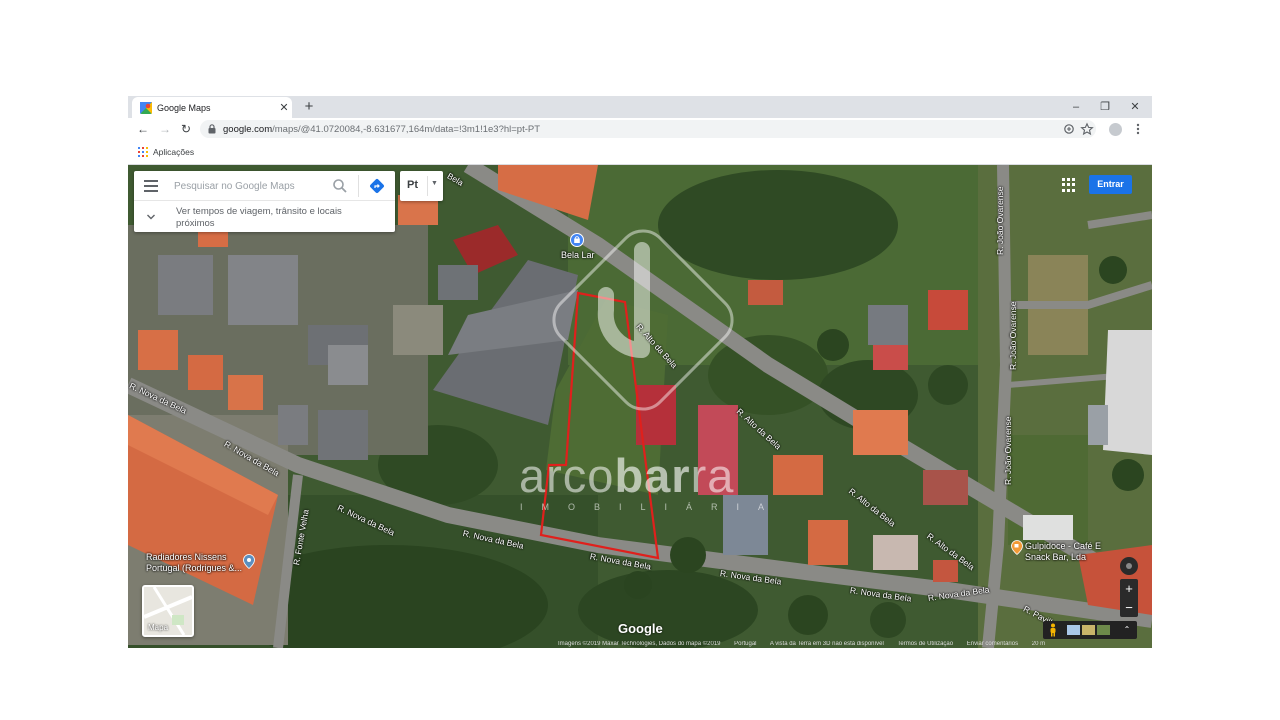 This screenshot has height=720, width=1280. Describe the element at coordinates (1110, 184) in the screenshot. I see `sign-in-button: Entrar` at that location.